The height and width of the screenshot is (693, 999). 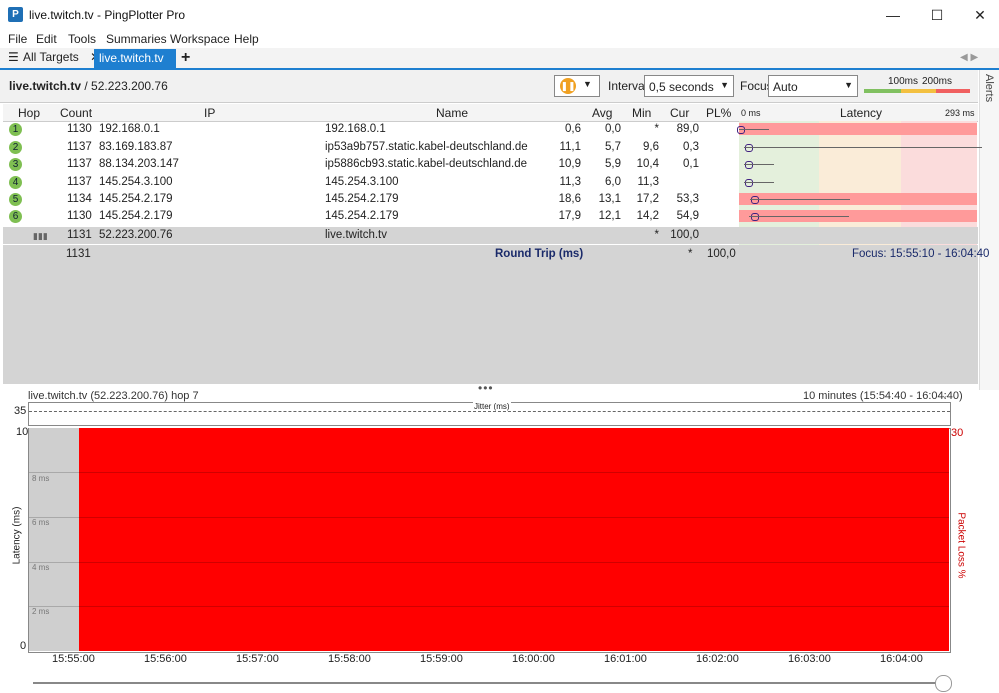 What do you see at coordinates (718, 113) in the screenshot?
I see `col-pl: PL%` at bounding box center [718, 113].